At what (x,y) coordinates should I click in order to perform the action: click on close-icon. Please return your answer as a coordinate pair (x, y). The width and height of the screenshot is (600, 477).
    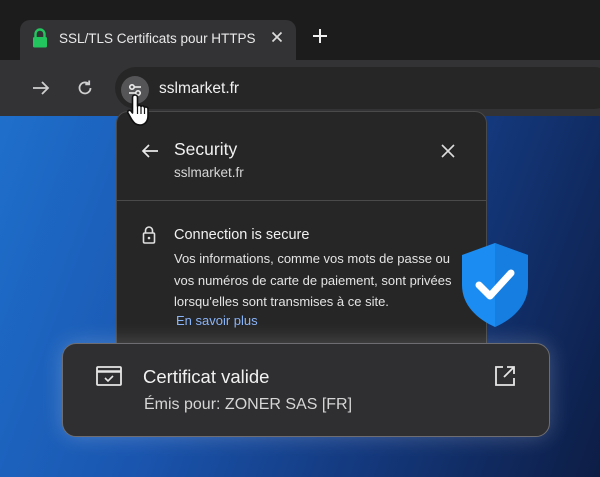
    Looking at the image, I should click on (448, 153).